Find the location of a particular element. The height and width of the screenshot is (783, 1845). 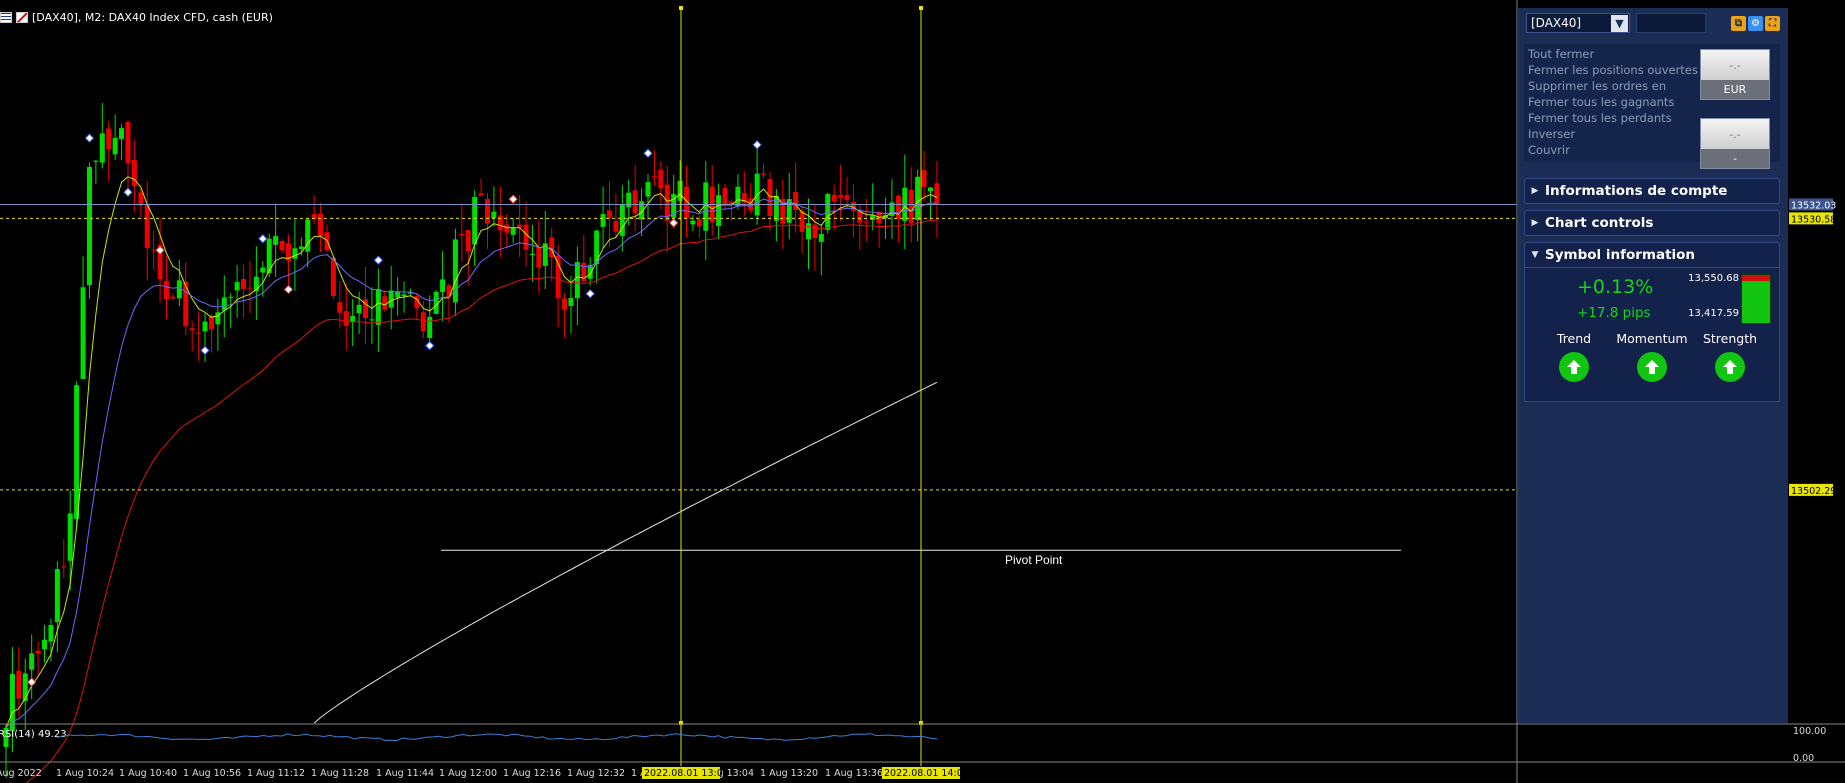

change-percent: +0.13% is located at coordinates (1615, 287).